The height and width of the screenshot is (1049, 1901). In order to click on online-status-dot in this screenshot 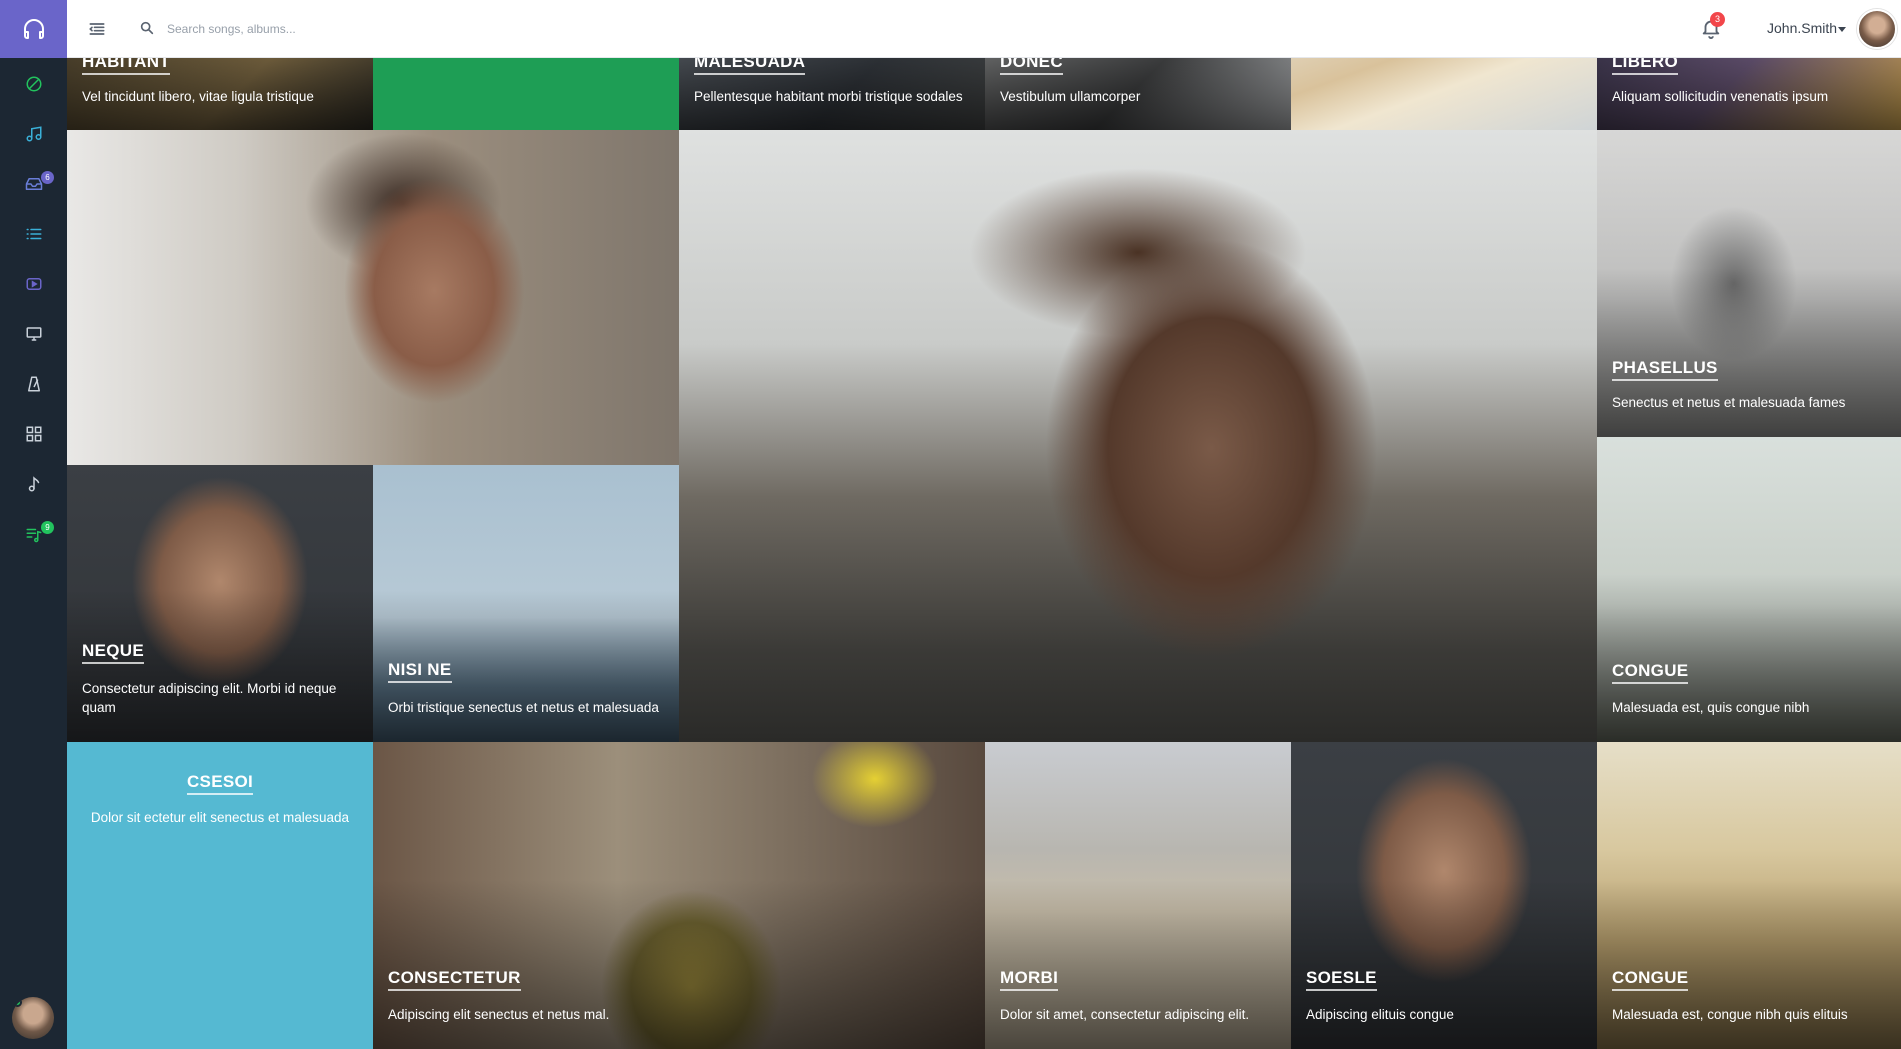, I will do `click(17, 1002)`.